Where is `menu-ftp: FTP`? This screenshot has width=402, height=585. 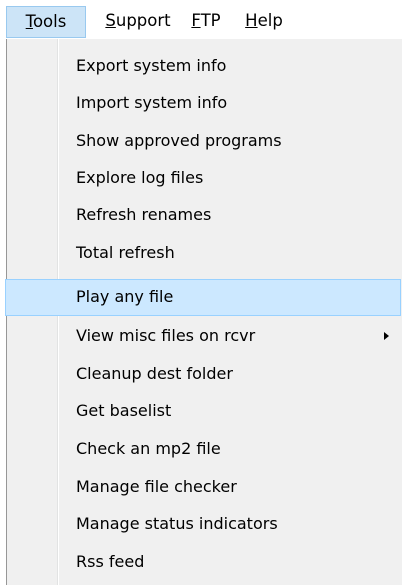 menu-ftp: FTP is located at coordinates (206, 22).